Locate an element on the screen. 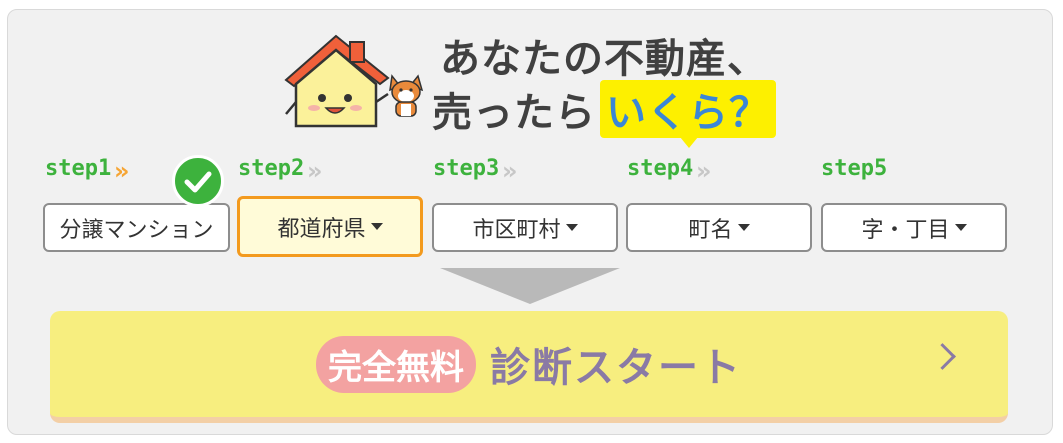 This screenshot has width=1063, height=443. chome-value: 字・丁目 is located at coordinates (905, 230).